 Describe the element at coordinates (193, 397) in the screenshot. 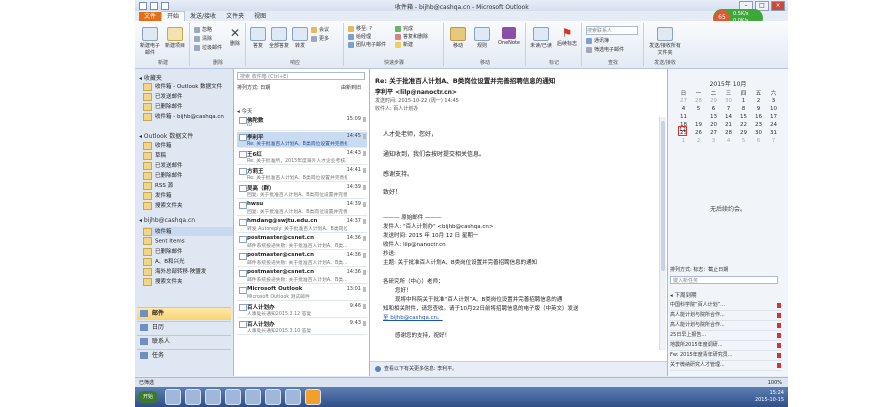

I see `explorer-icon` at that location.